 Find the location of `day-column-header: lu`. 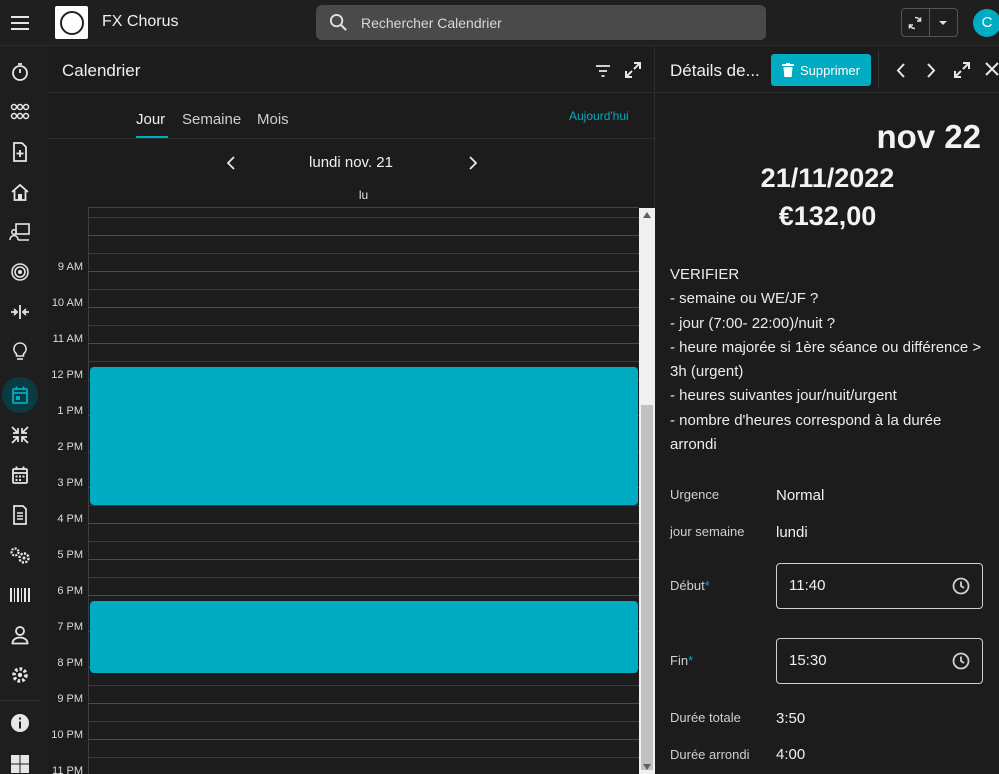

day-column-header: lu is located at coordinates (363, 198).